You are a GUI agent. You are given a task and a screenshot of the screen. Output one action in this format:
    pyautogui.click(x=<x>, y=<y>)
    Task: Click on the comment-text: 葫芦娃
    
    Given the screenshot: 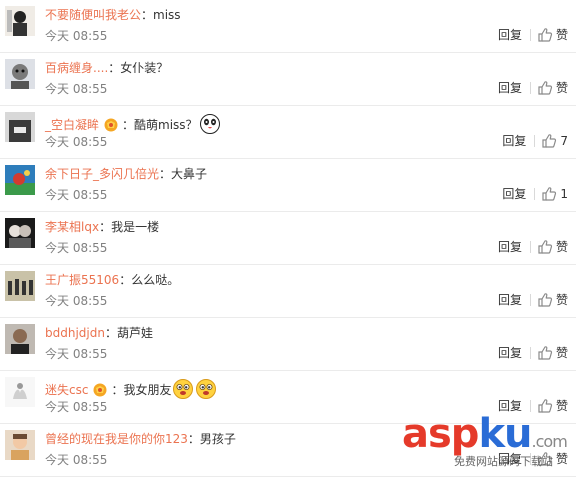 What is the action you would take?
    pyautogui.click(x=134, y=333)
    